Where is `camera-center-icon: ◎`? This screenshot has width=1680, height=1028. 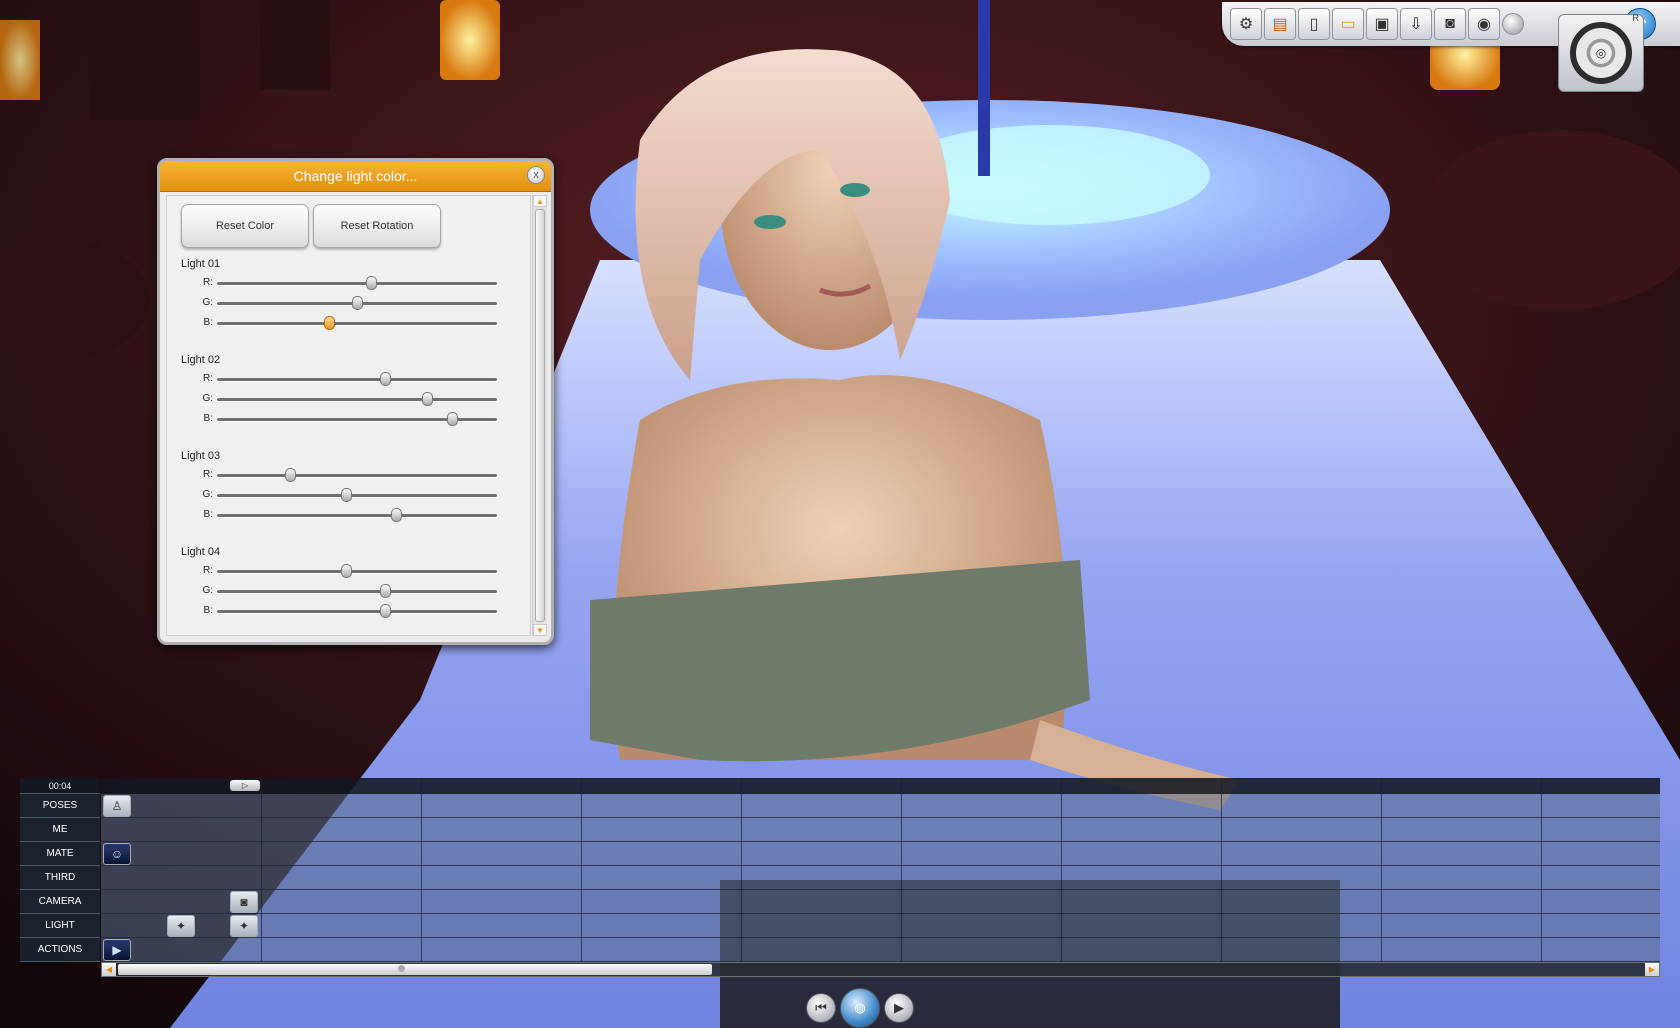 camera-center-icon: ◎ is located at coordinates (1601, 53).